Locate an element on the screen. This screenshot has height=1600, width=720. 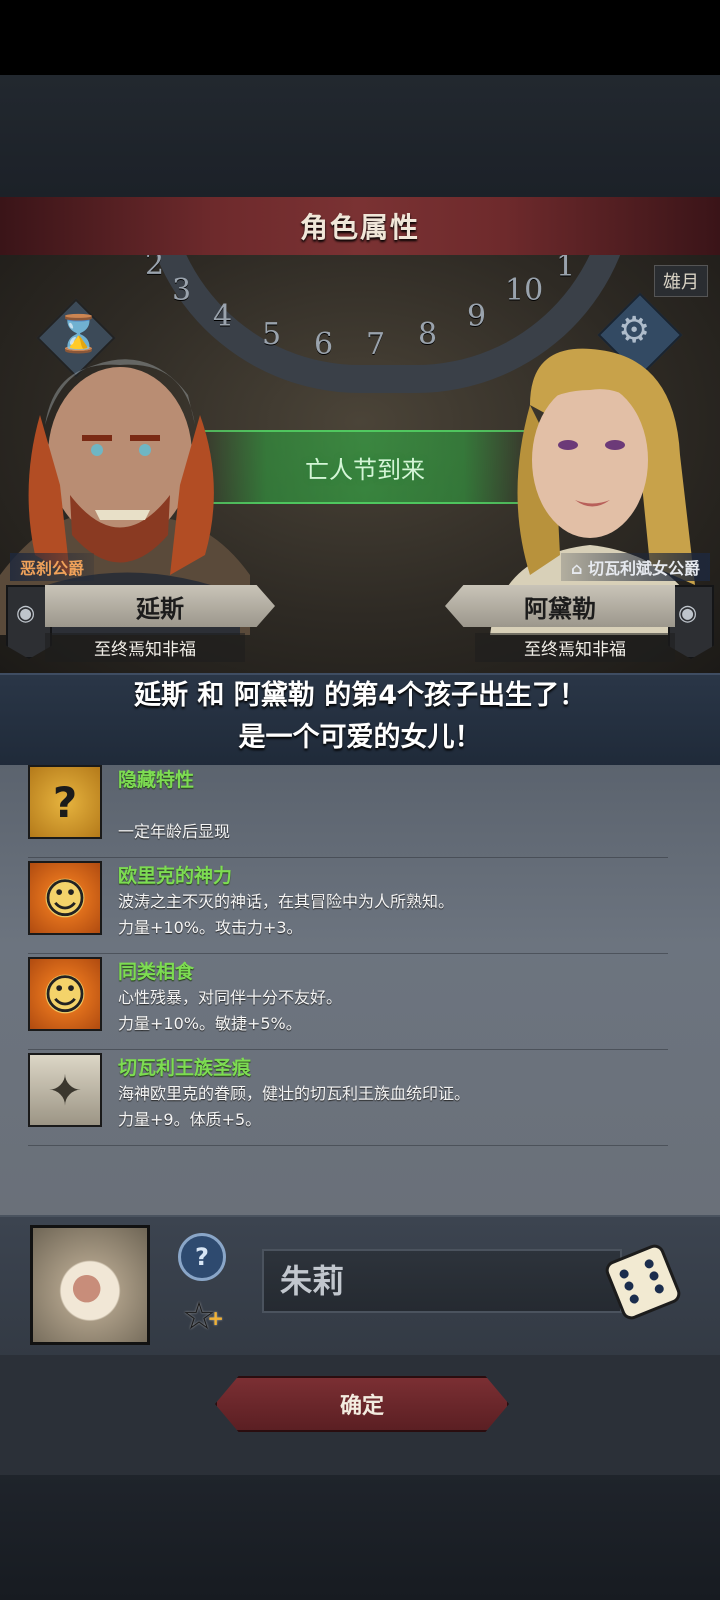
trait-name: 欧里克的神力 is located at coordinates (175, 876).